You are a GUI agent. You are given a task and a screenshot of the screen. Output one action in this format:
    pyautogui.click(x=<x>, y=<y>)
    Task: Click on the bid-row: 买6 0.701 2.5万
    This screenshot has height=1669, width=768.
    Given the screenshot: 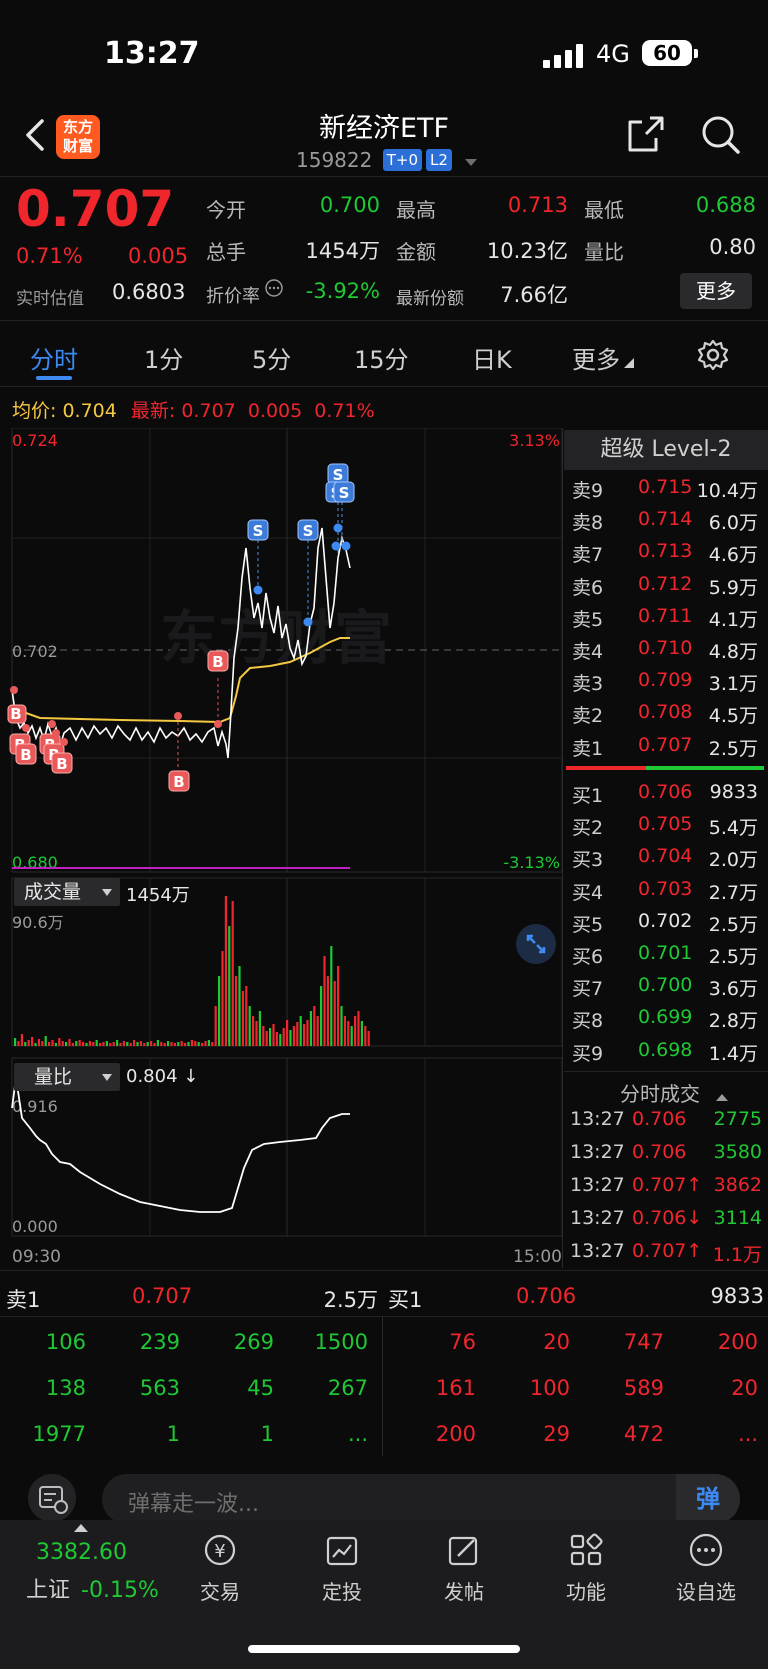 What is the action you would take?
    pyautogui.click(x=668, y=958)
    